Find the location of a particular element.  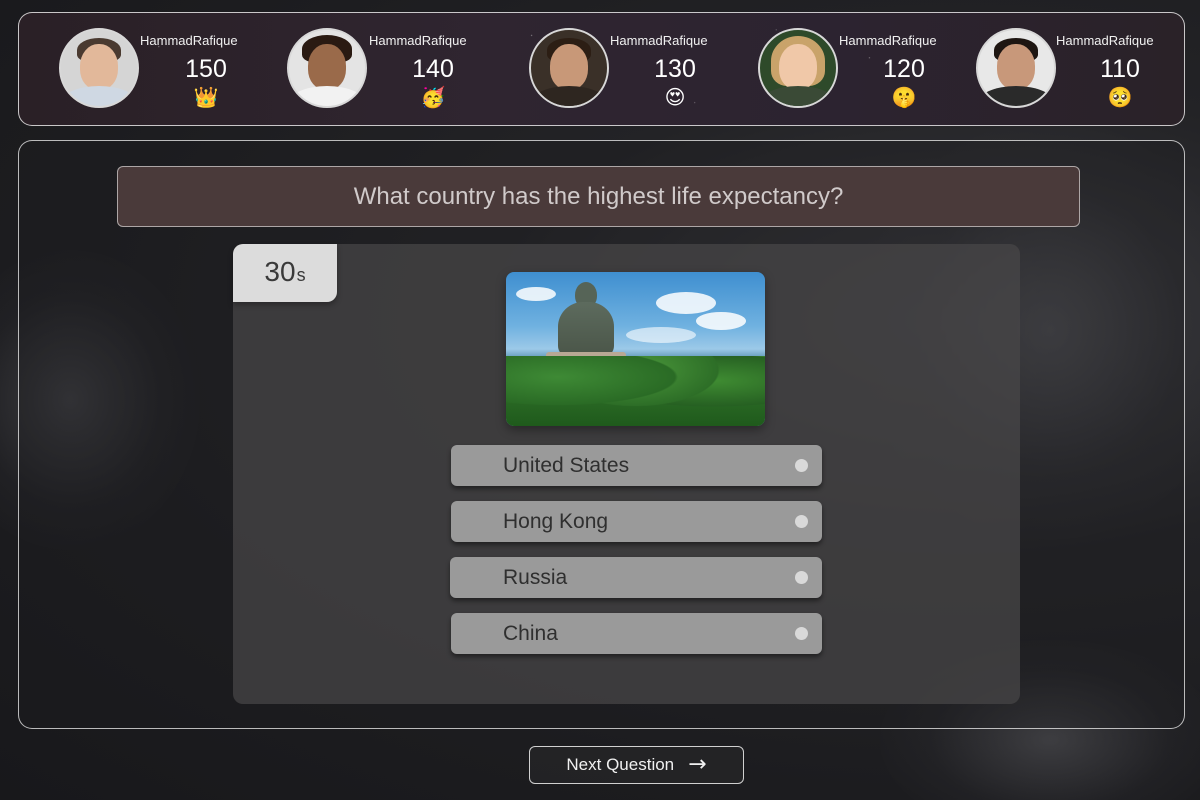

shushing-face-icon: 🤫 is located at coordinates (904, 97).